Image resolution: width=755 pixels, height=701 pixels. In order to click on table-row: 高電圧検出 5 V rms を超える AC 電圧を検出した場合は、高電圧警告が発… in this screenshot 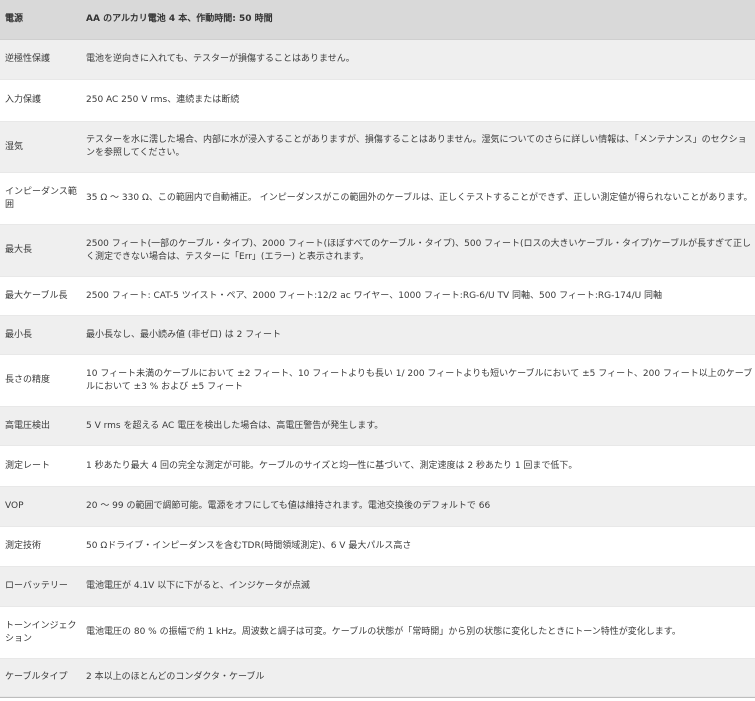, I will do `click(377, 426)`.